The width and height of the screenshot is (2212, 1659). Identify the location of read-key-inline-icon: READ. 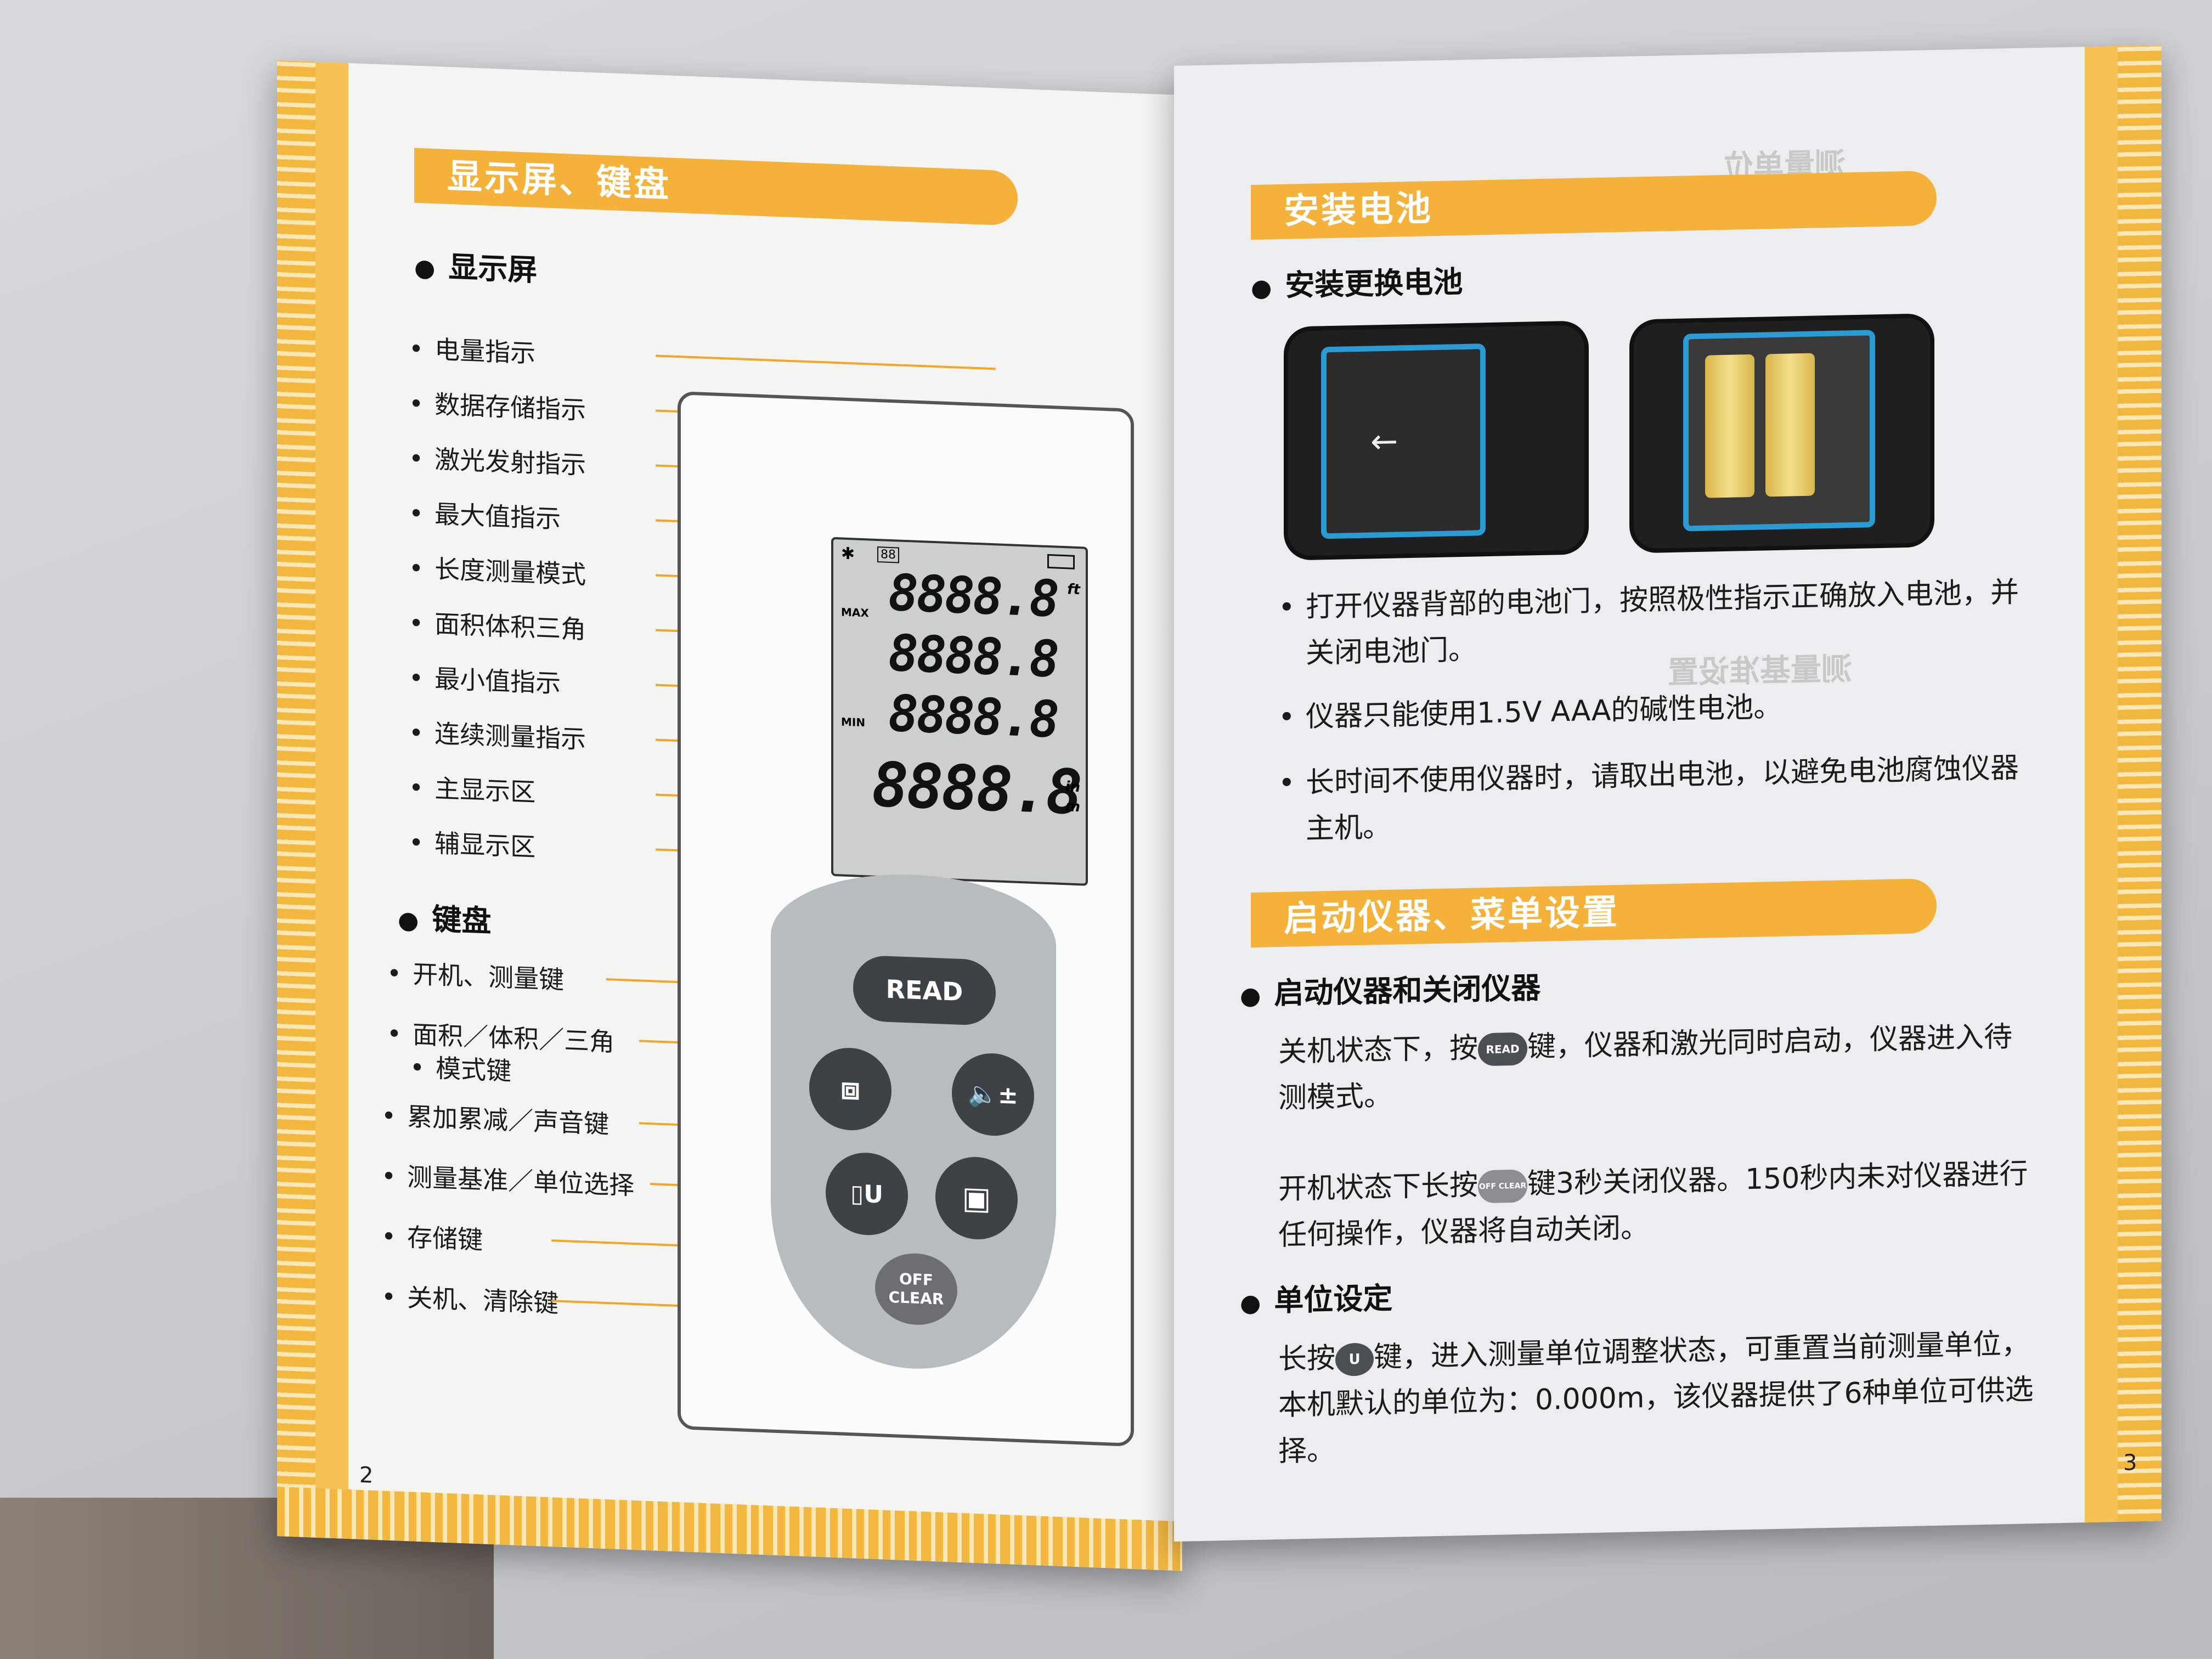
(1503, 1049).